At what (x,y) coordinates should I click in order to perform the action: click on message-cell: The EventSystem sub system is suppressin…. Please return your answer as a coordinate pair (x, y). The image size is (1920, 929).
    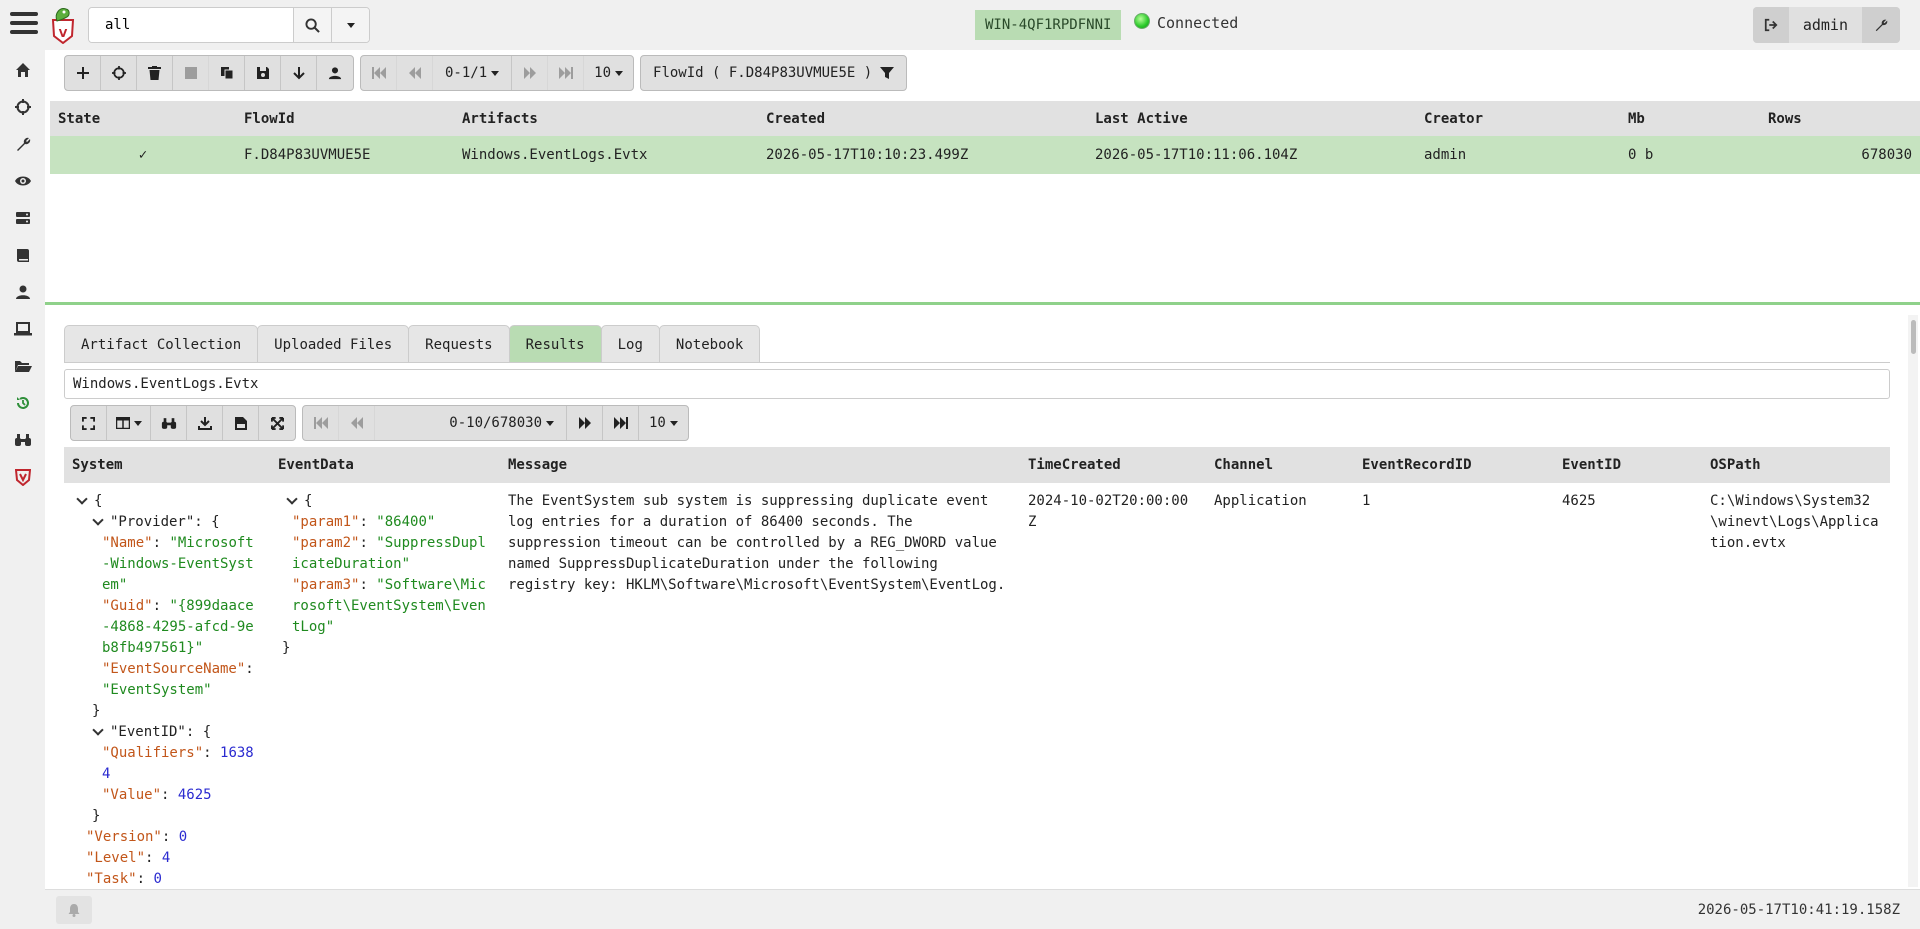
    Looking at the image, I should click on (757, 543).